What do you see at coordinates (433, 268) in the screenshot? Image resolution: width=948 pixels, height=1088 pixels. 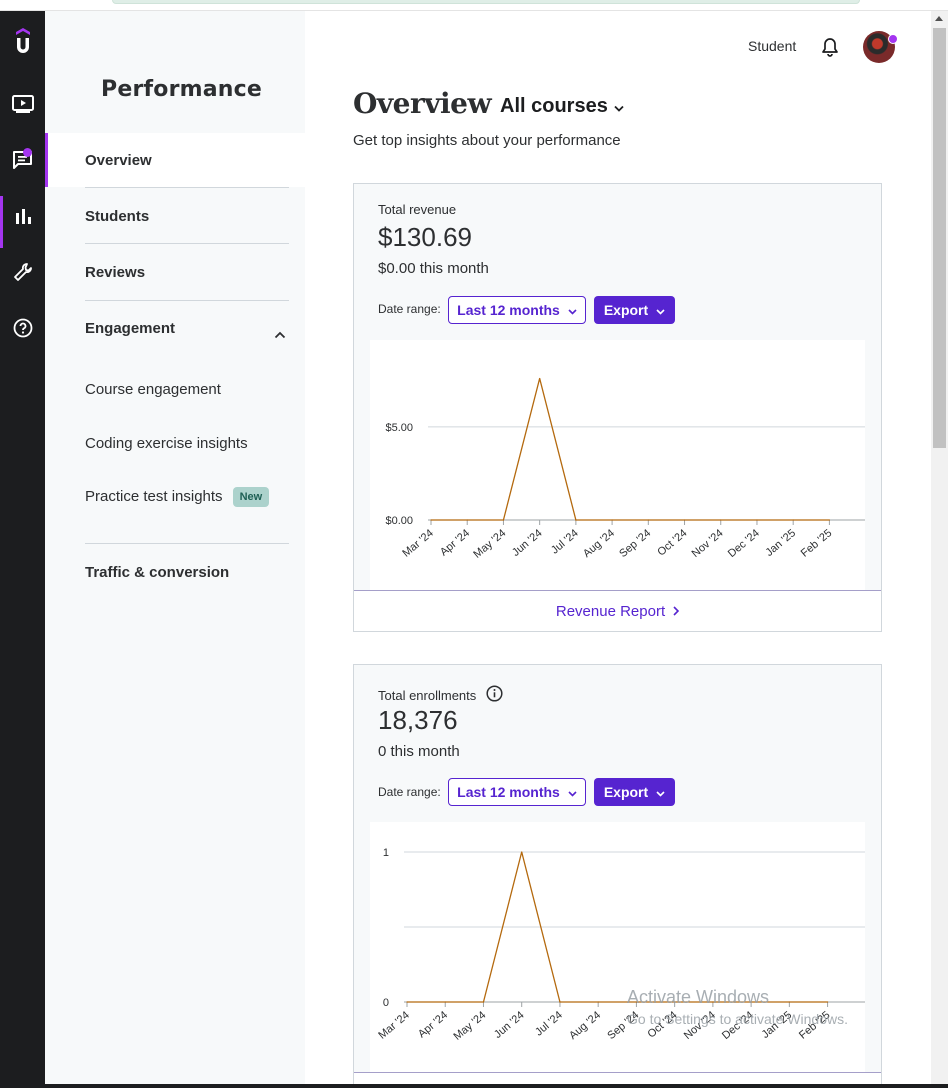 I see `revenue-this-month: $0.00 this month` at bounding box center [433, 268].